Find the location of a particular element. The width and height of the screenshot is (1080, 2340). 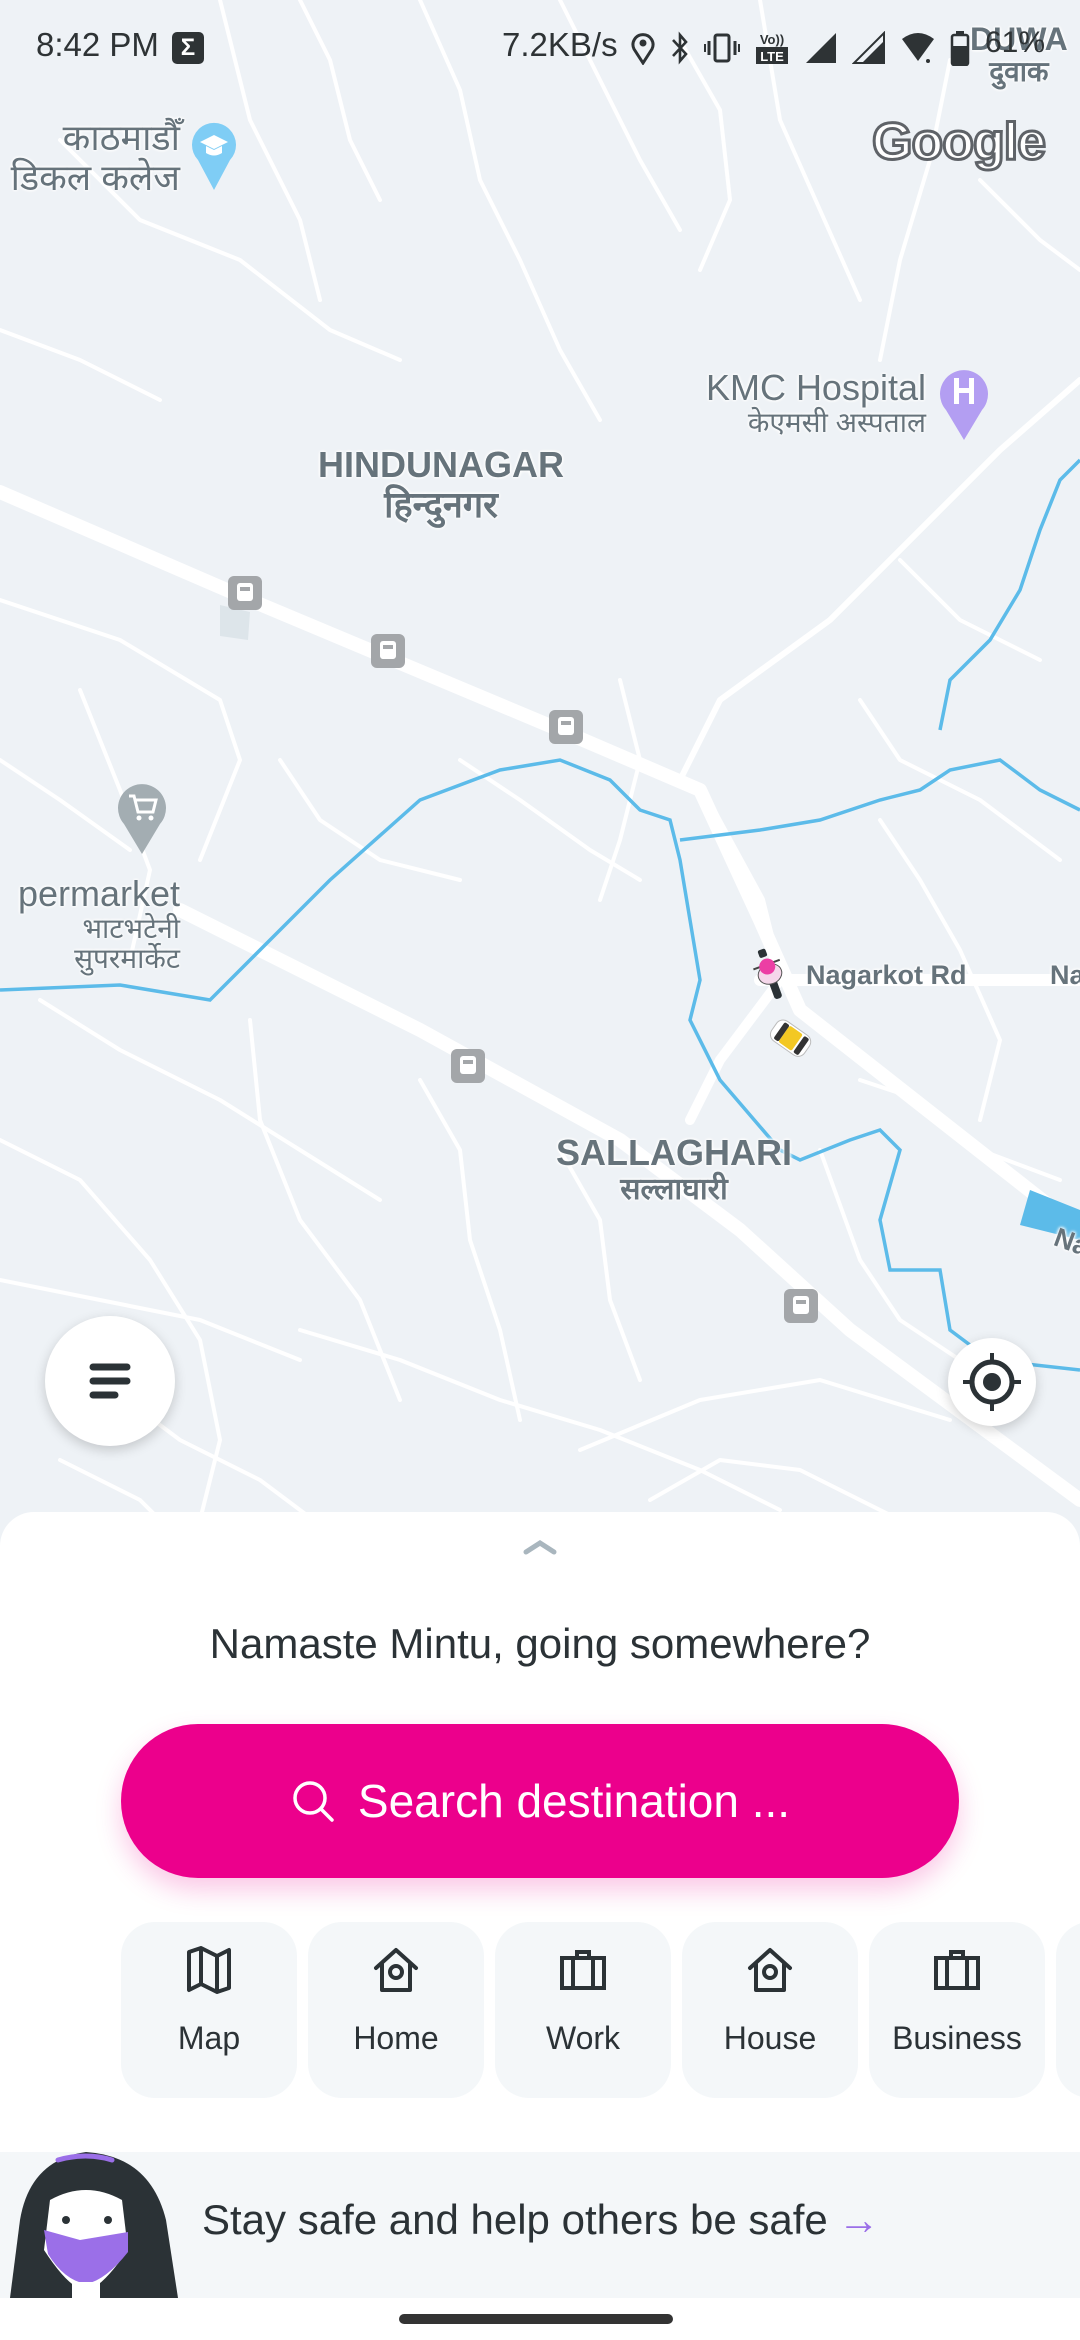

search-icon is located at coordinates (313, 1801).